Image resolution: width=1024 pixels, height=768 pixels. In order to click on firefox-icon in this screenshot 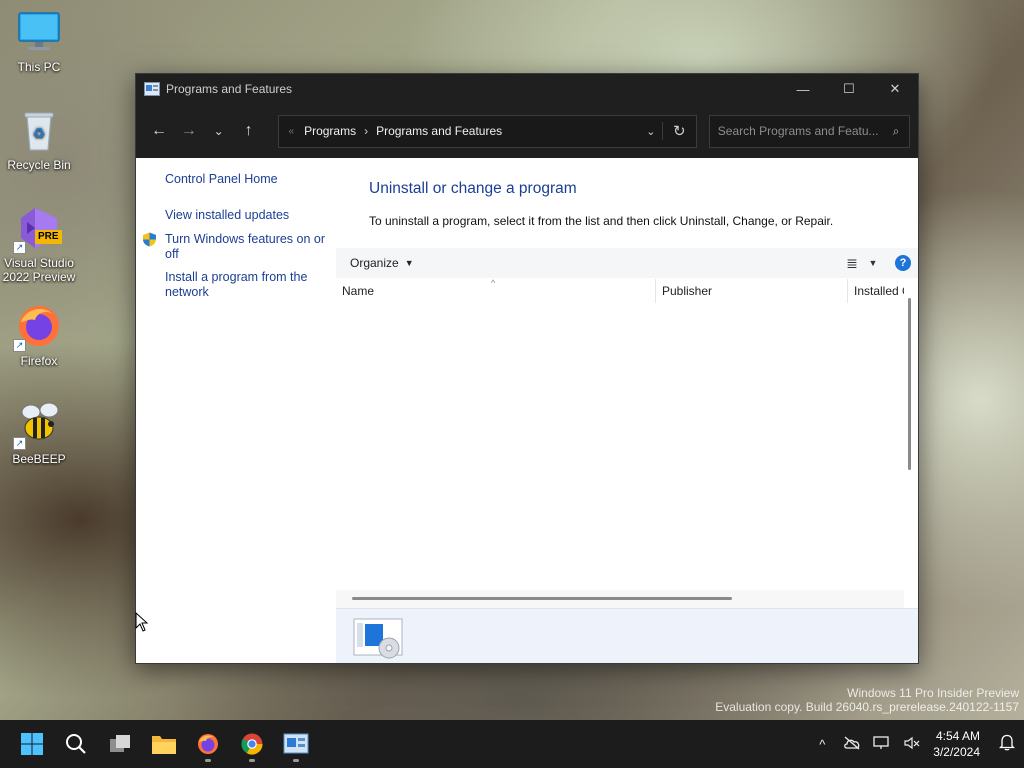, I will do `click(208, 744)`.